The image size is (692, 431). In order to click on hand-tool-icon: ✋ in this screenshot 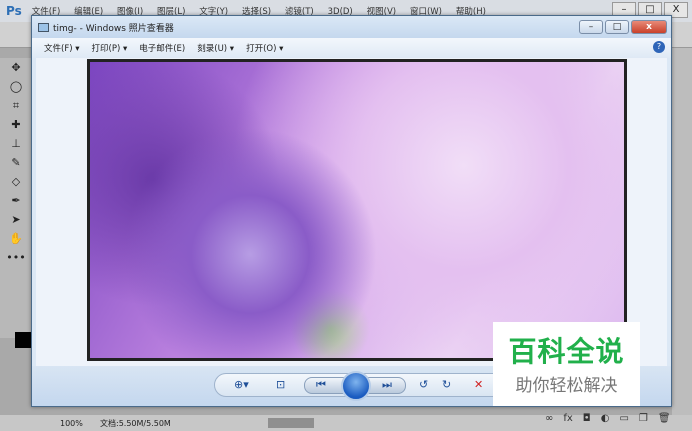, I will do `click(16, 240)`.